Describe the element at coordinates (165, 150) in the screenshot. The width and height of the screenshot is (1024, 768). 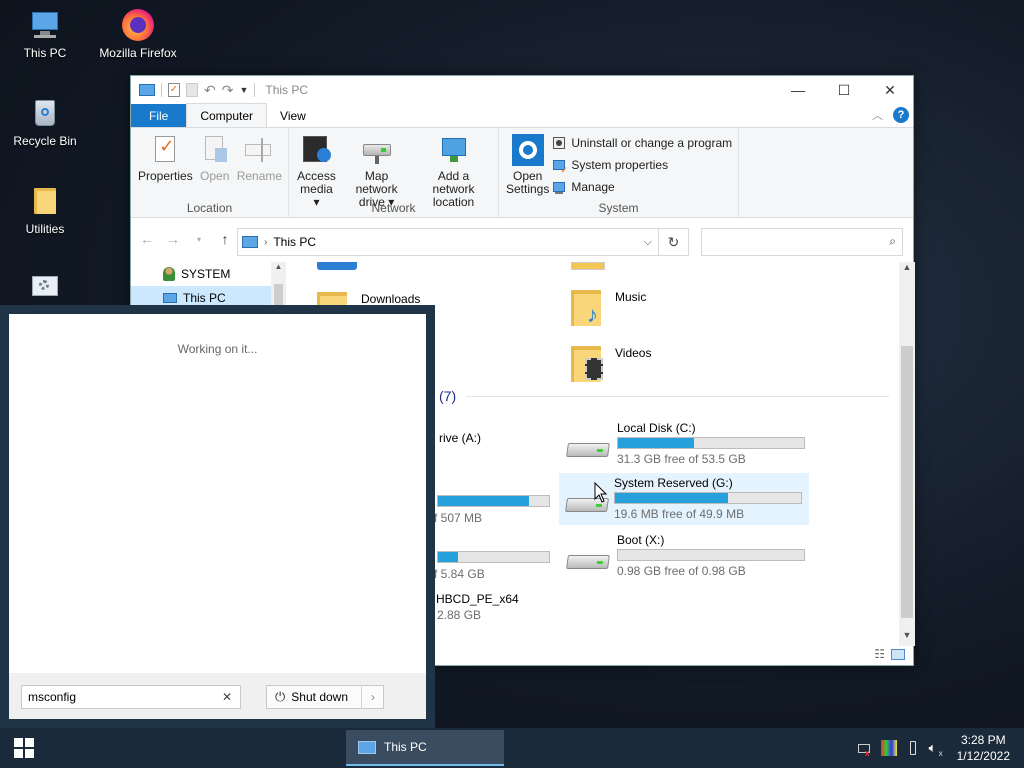
I see `properties-icon: ✓` at that location.